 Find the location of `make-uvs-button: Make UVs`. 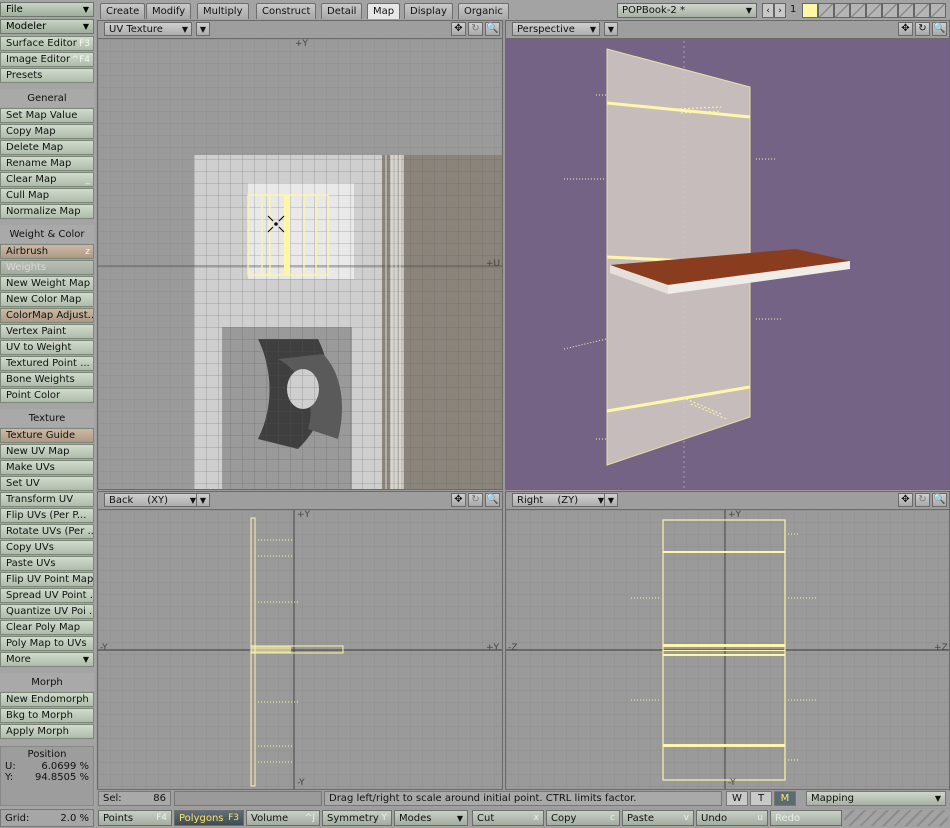

make-uvs-button: Make UVs is located at coordinates (47, 467).